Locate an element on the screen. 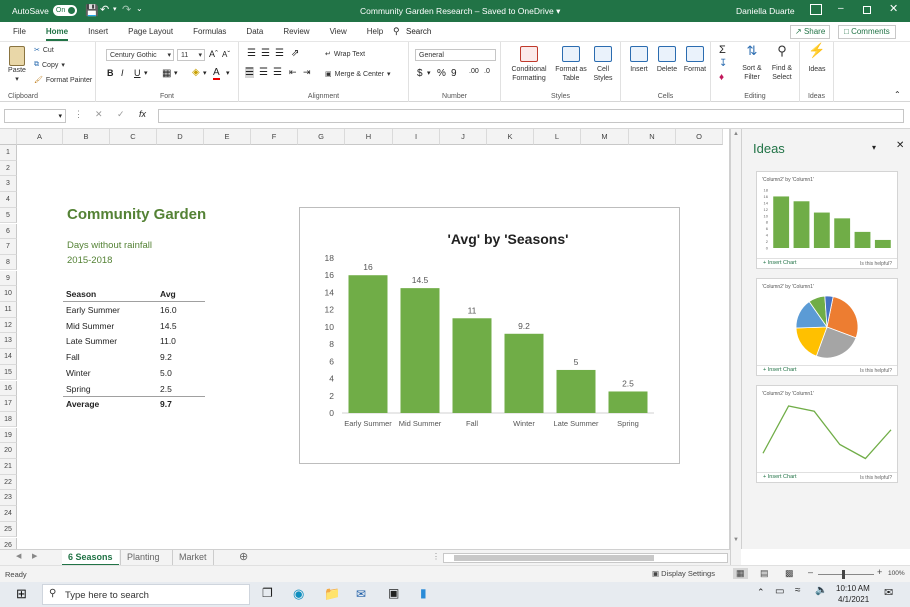 The image size is (910, 607). close-pane-icon: ✕ is located at coordinates (900, 145).